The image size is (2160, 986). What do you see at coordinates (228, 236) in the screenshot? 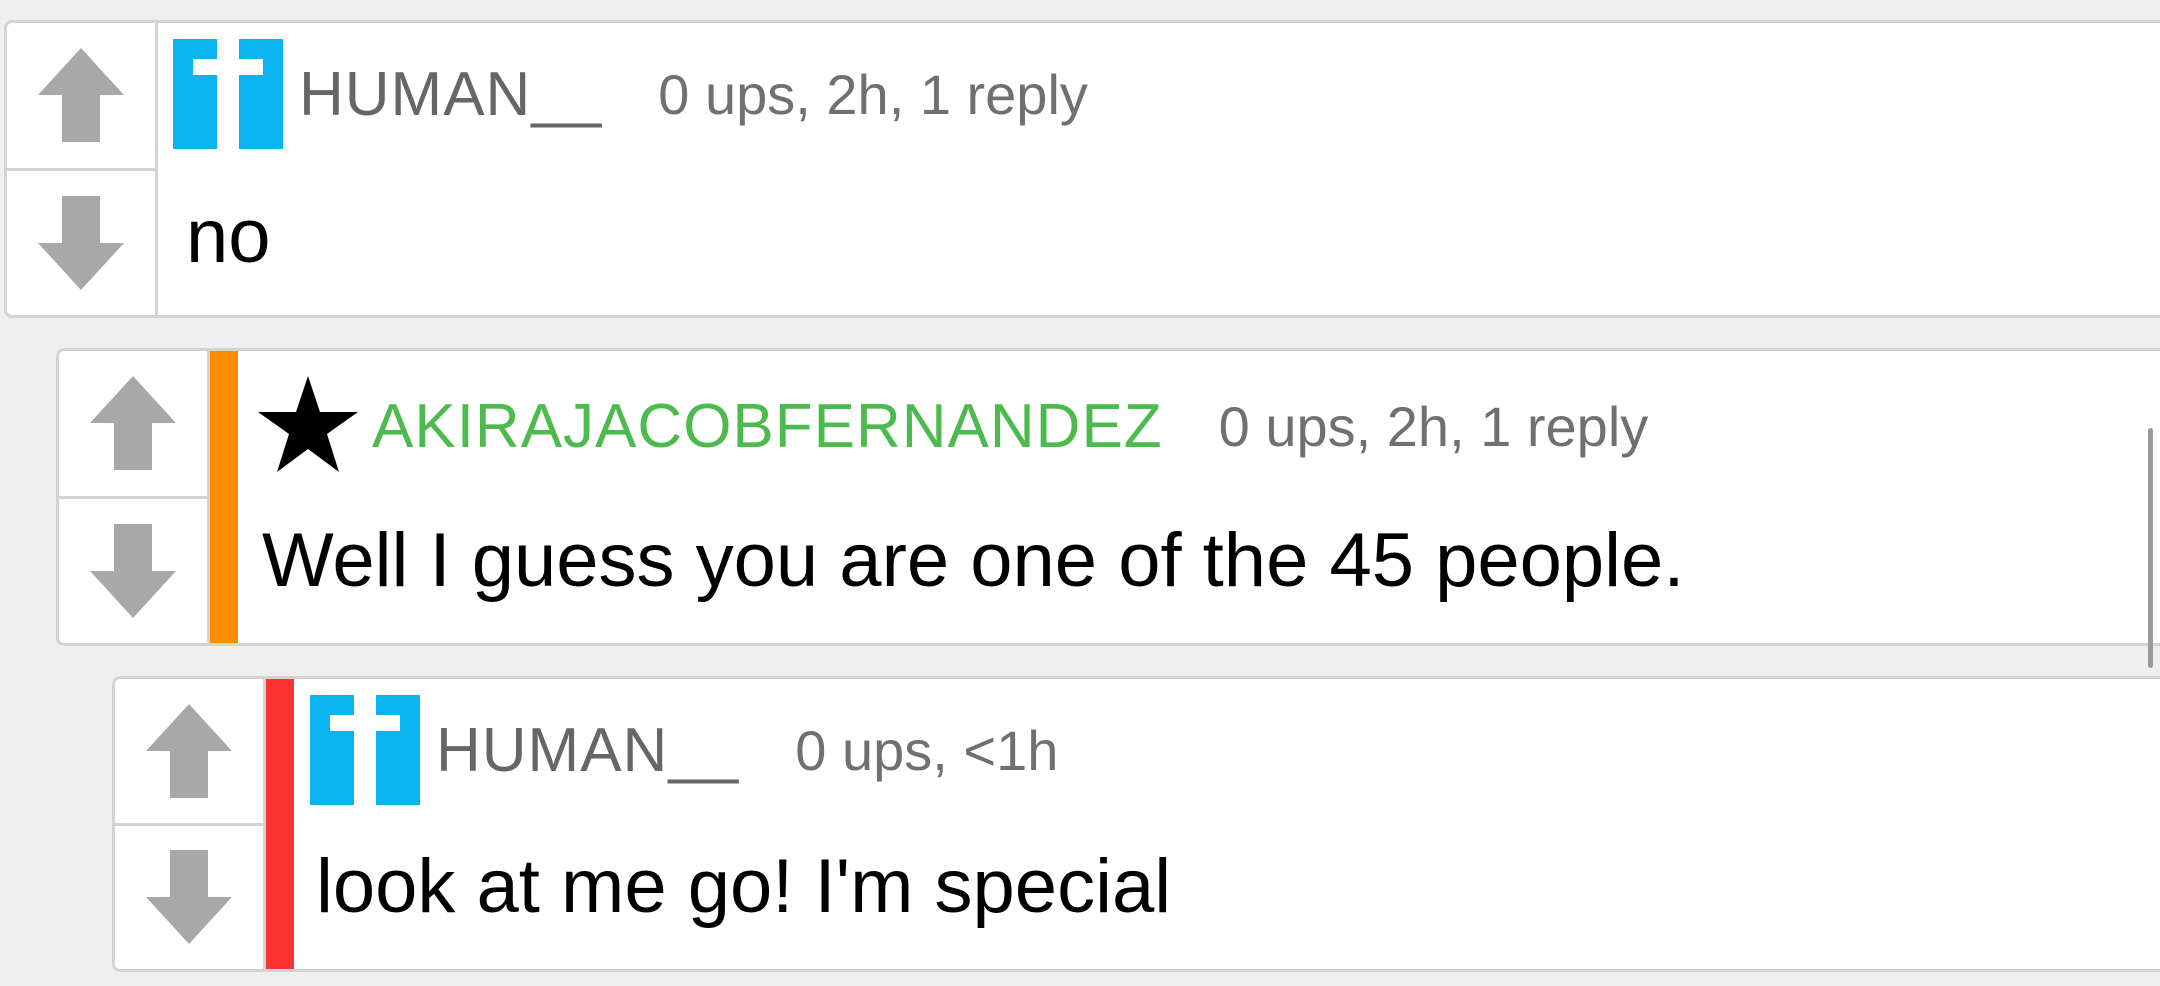
I see `comment-body: no` at bounding box center [228, 236].